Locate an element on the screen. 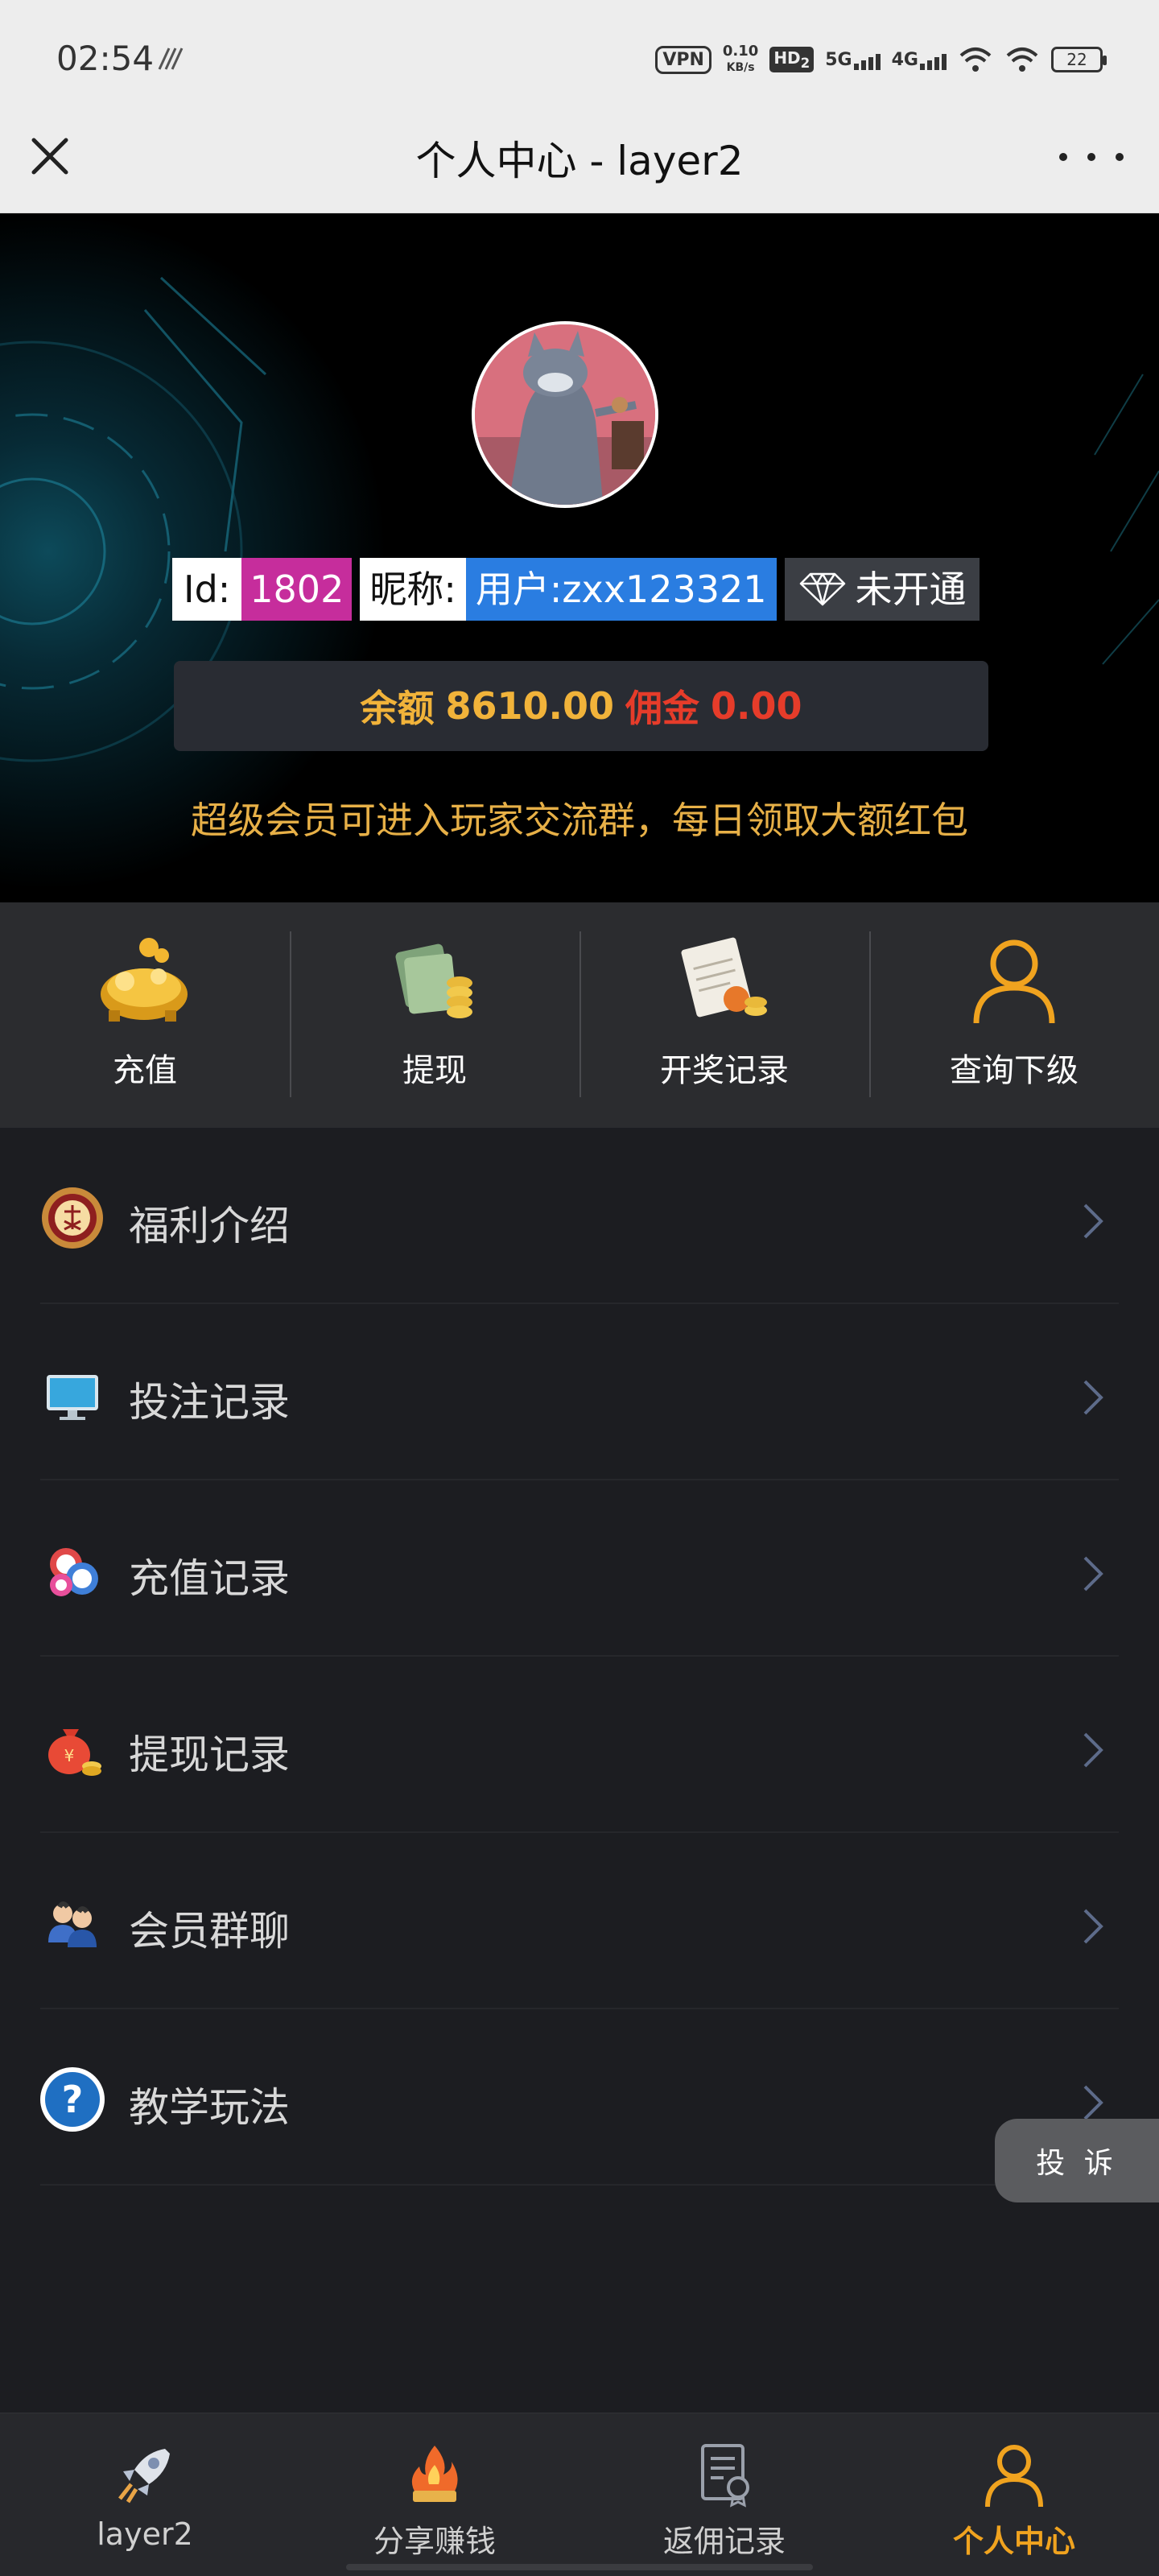 This screenshot has width=1159, height=2576. bottom-tab-bar: layer2 分享赚钱 返佣记录 个人中心 is located at coordinates (579, 2494).